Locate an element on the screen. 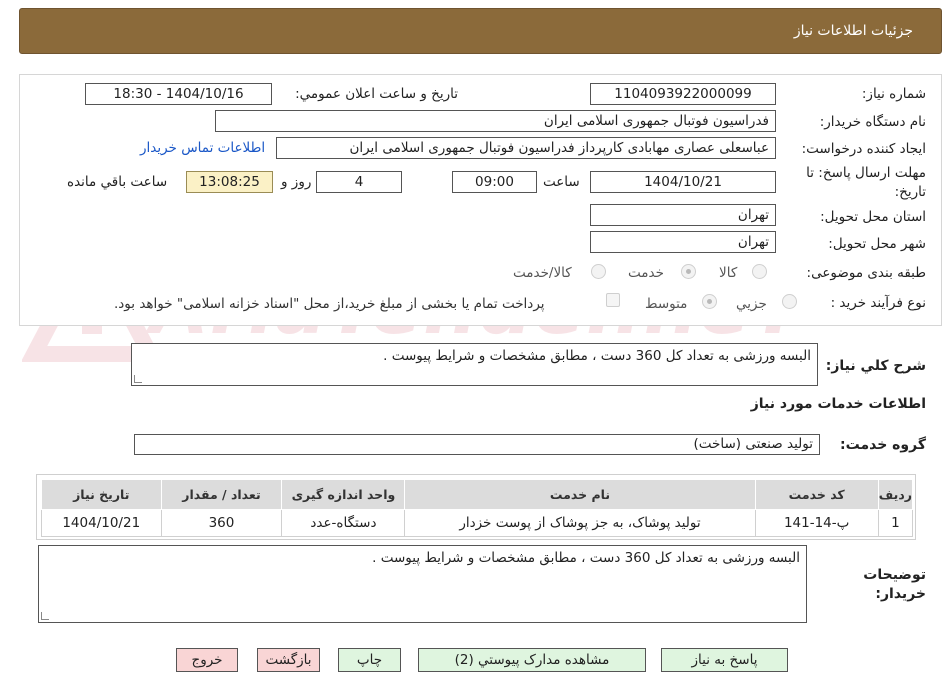  page-header: جزئیات اطلاعات نیاز is located at coordinates (480, 31).